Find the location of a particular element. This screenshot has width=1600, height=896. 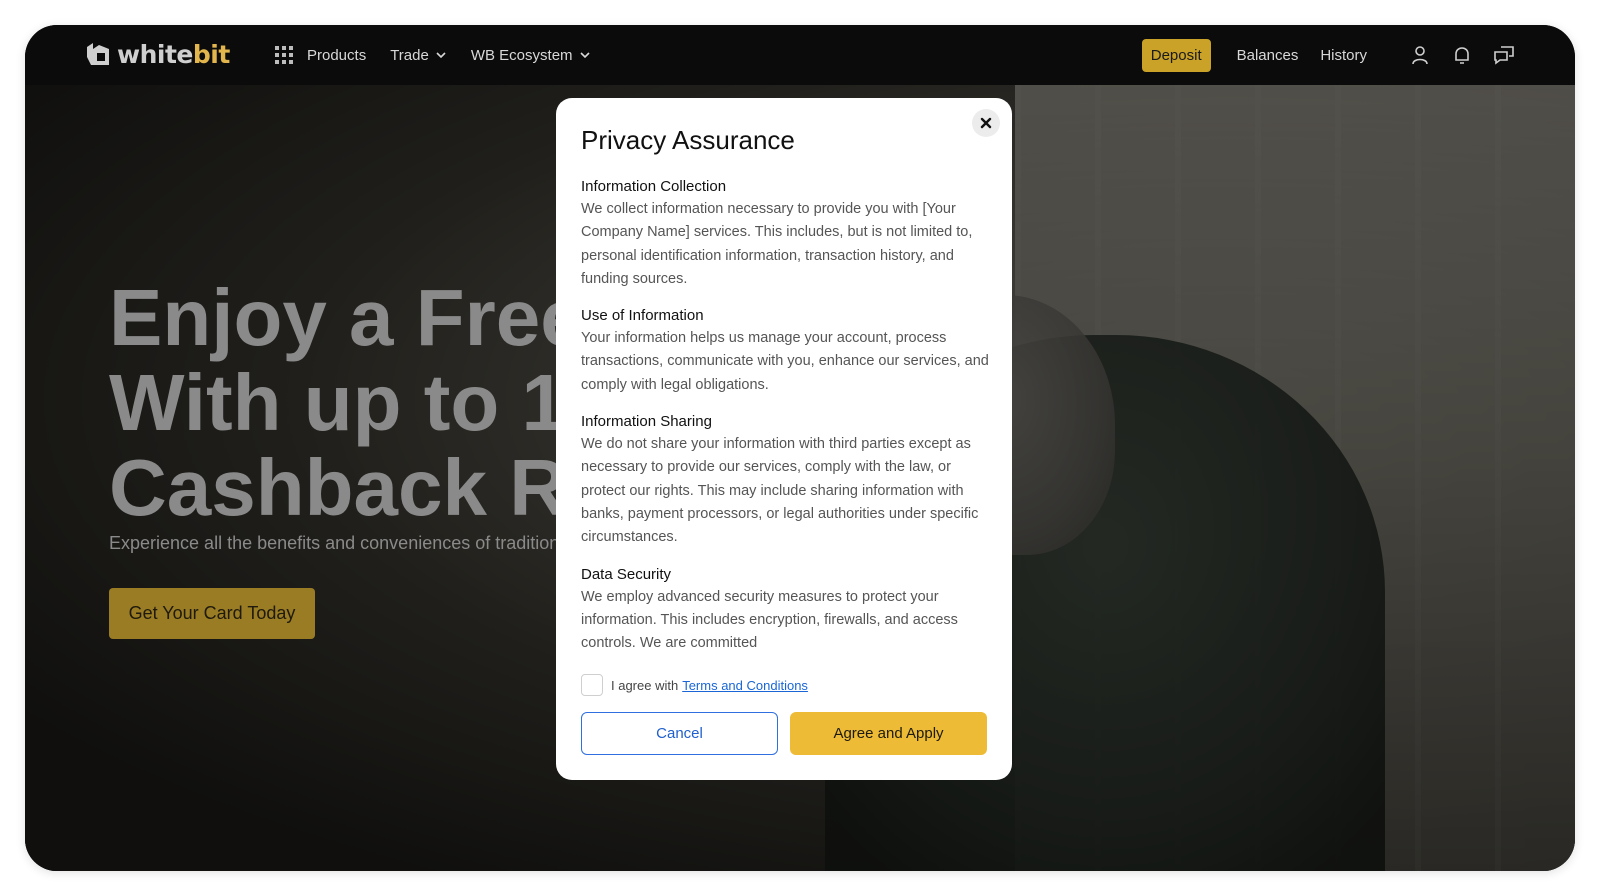

agree-text: I agree with is located at coordinates (645, 685).